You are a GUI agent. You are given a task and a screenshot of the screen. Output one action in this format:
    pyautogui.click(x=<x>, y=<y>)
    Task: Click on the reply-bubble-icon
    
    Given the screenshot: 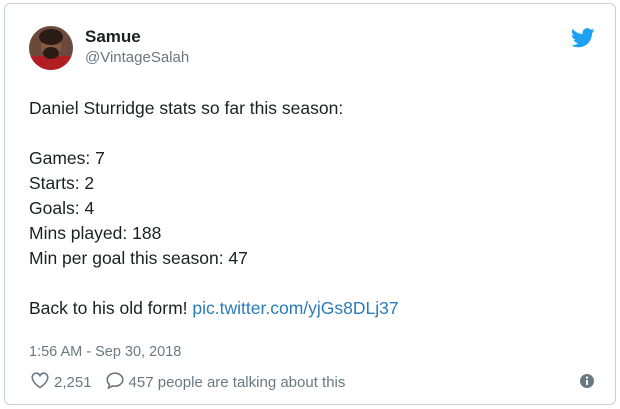 What is the action you would take?
    pyautogui.click(x=114, y=382)
    